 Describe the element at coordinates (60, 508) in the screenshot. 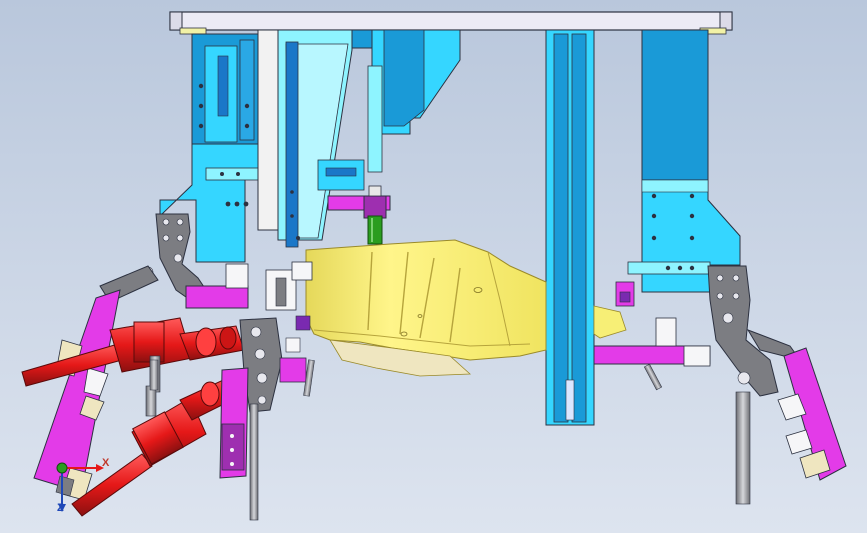

I see `z-axis-label: Z` at that location.